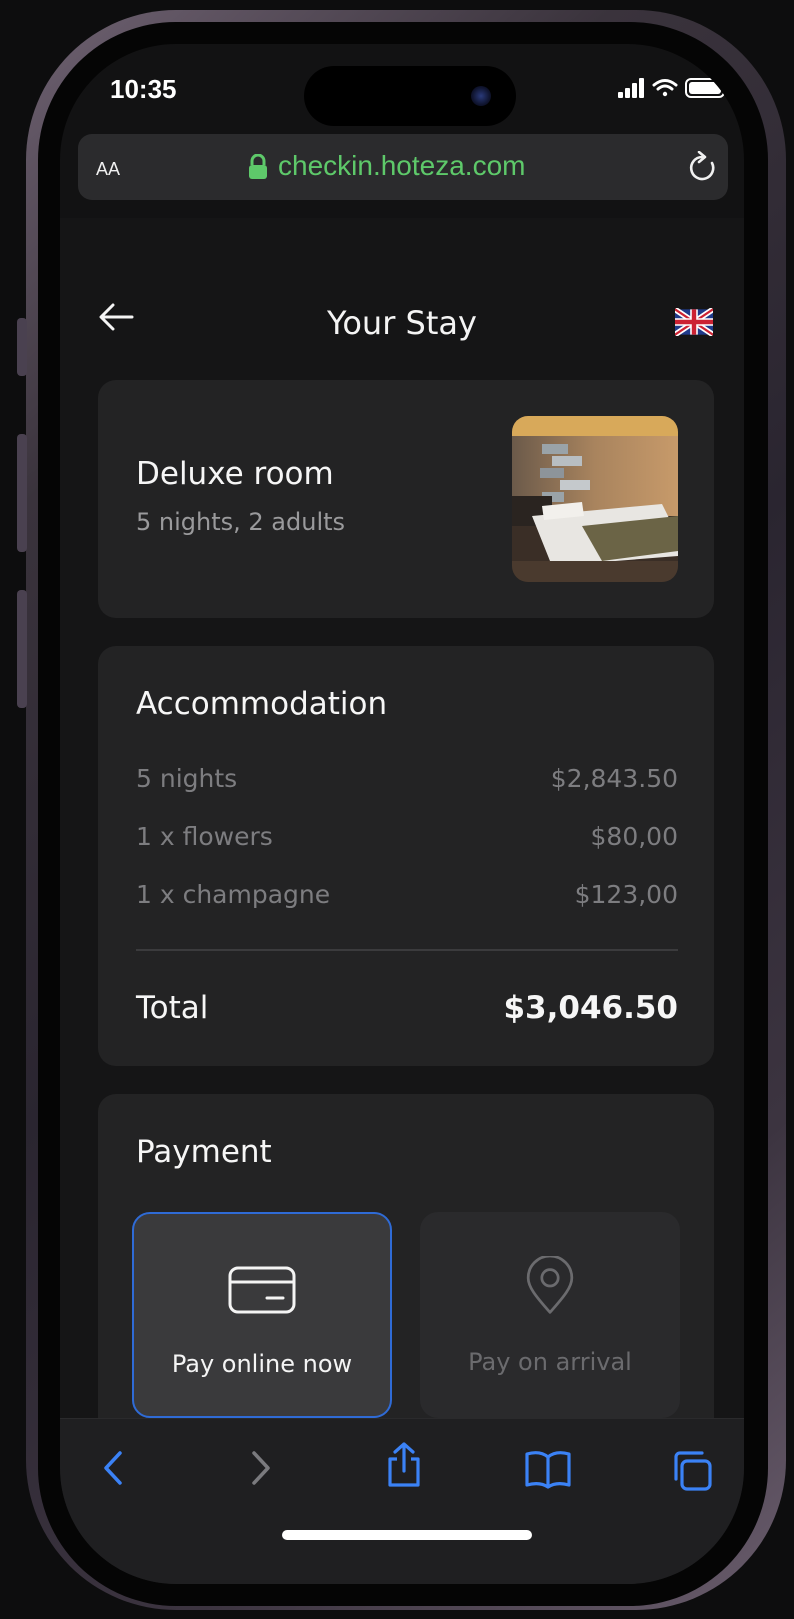 The width and height of the screenshot is (794, 1619). I want to click on share-icon, so click(404, 1465).